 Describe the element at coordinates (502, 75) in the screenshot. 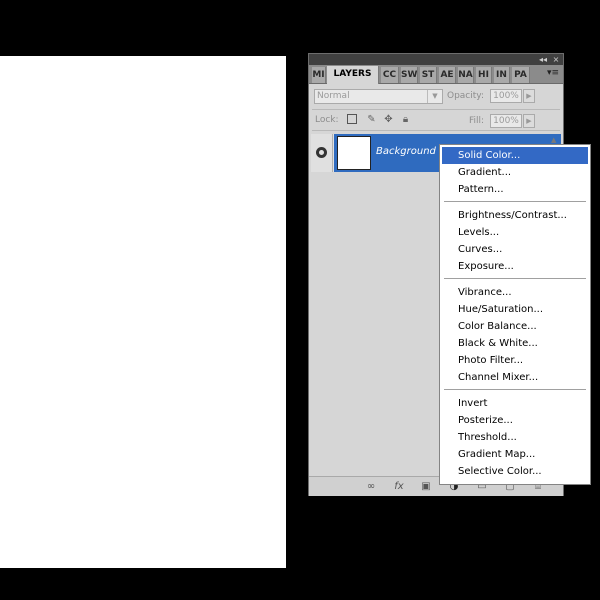

I see `tab-info: IN` at that location.